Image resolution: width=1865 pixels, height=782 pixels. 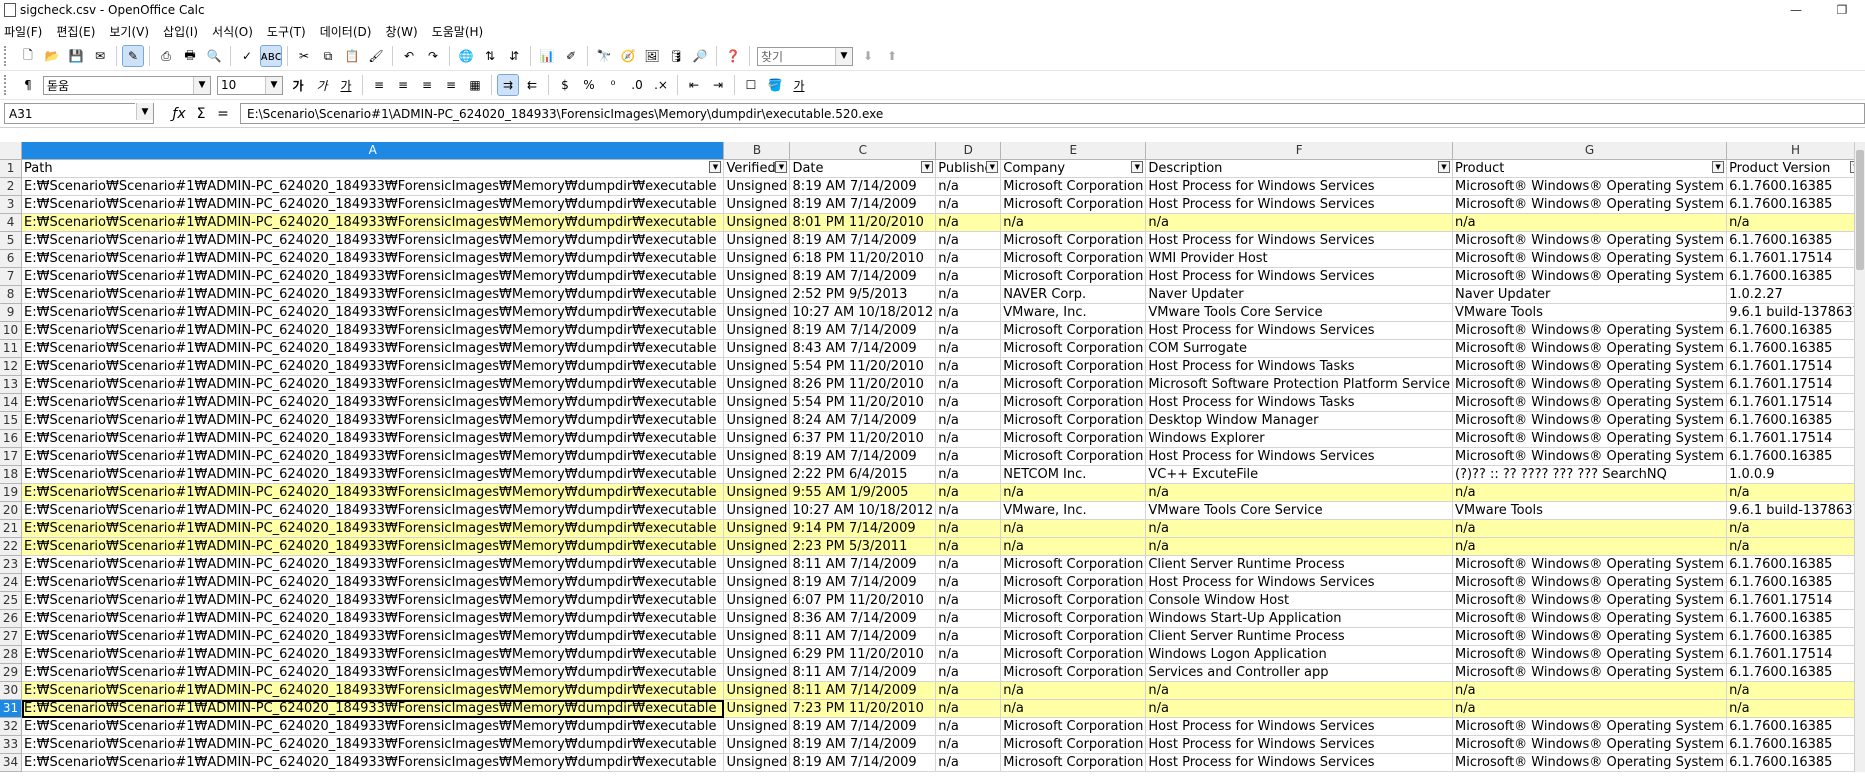 I want to click on percent-format-icon: %, so click(x=589, y=85).